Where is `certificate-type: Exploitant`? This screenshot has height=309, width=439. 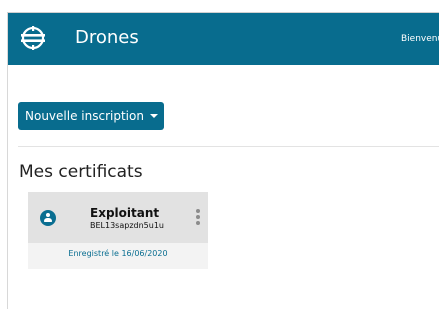 certificate-type: Exploitant is located at coordinates (125, 213).